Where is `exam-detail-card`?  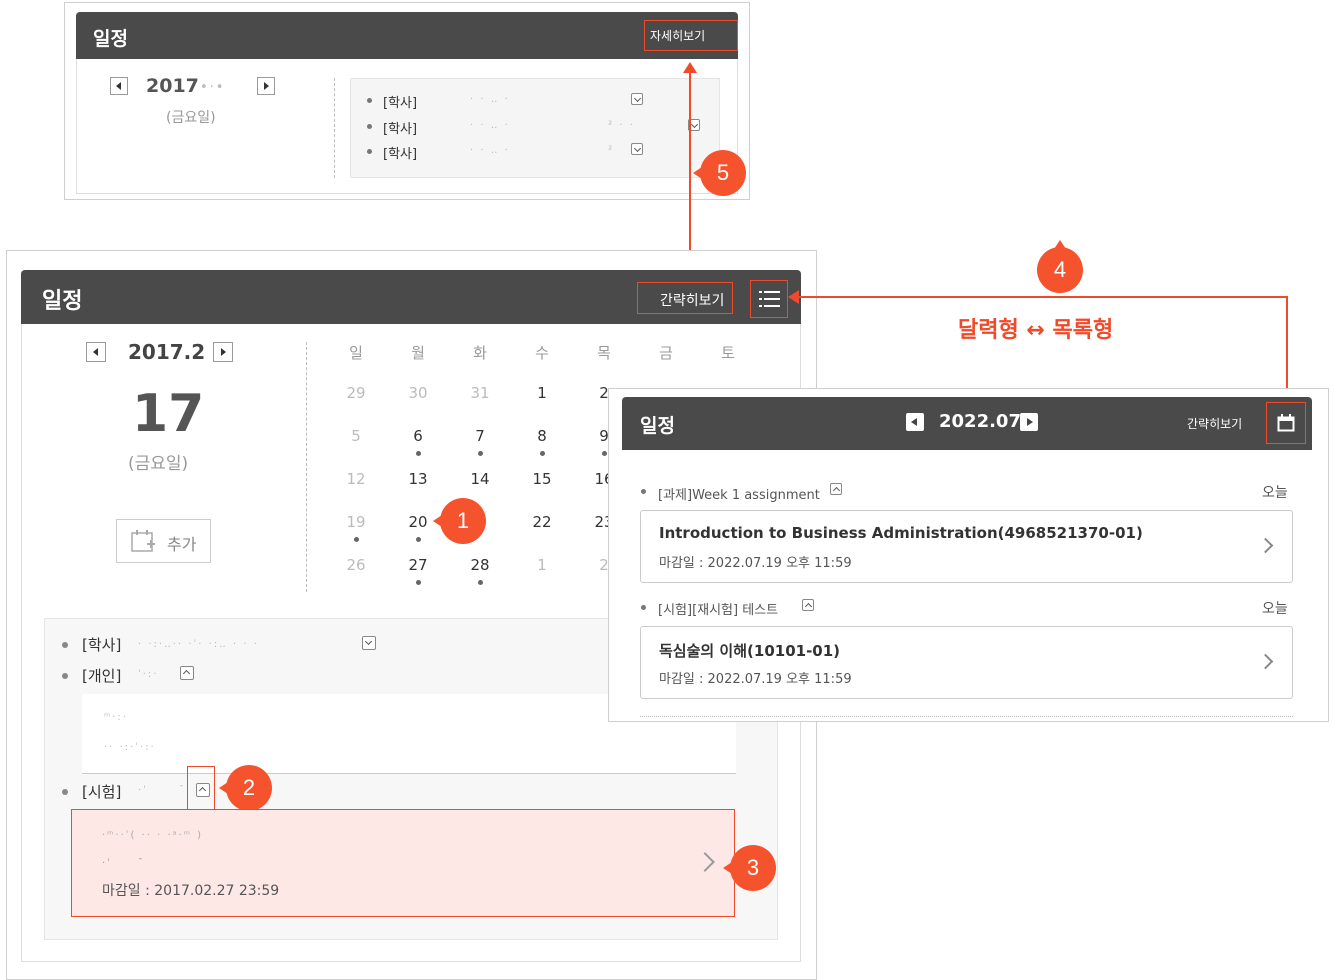
exam-detail-card is located at coordinates (403, 863).